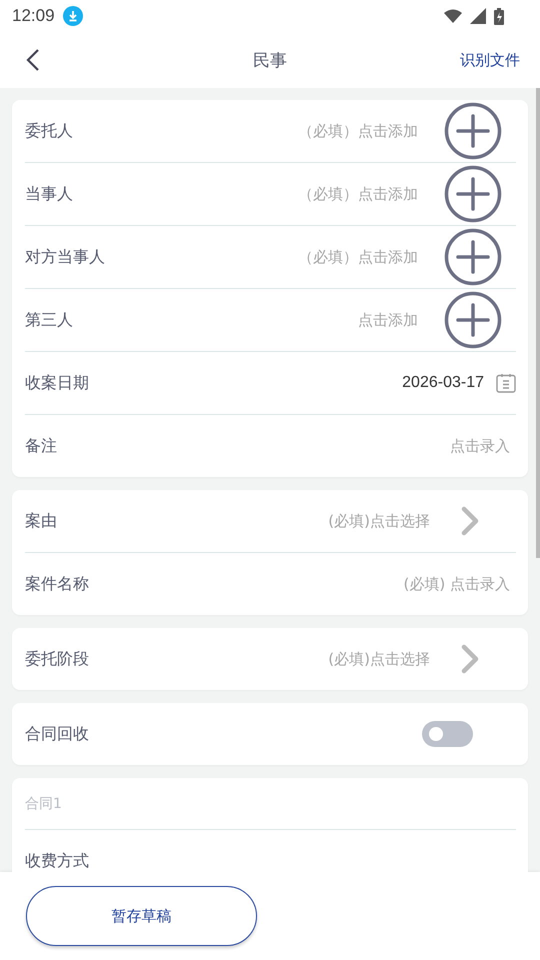 Image resolution: width=540 pixels, height=960 pixels. I want to click on field-label: 当事人, so click(49, 194).